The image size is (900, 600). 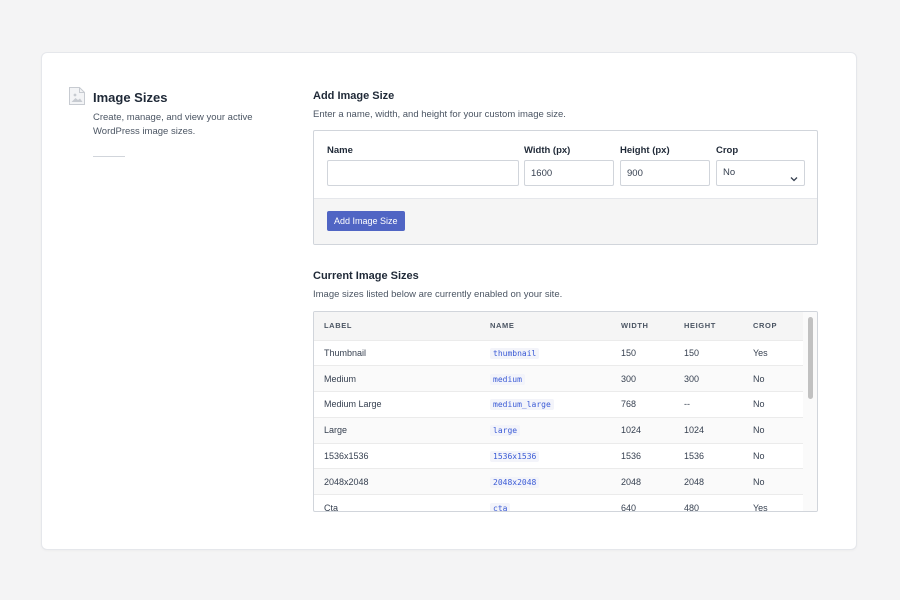 What do you see at coordinates (545, 353) in the screenshot?
I see `row-name-cell: thumbnail` at bounding box center [545, 353].